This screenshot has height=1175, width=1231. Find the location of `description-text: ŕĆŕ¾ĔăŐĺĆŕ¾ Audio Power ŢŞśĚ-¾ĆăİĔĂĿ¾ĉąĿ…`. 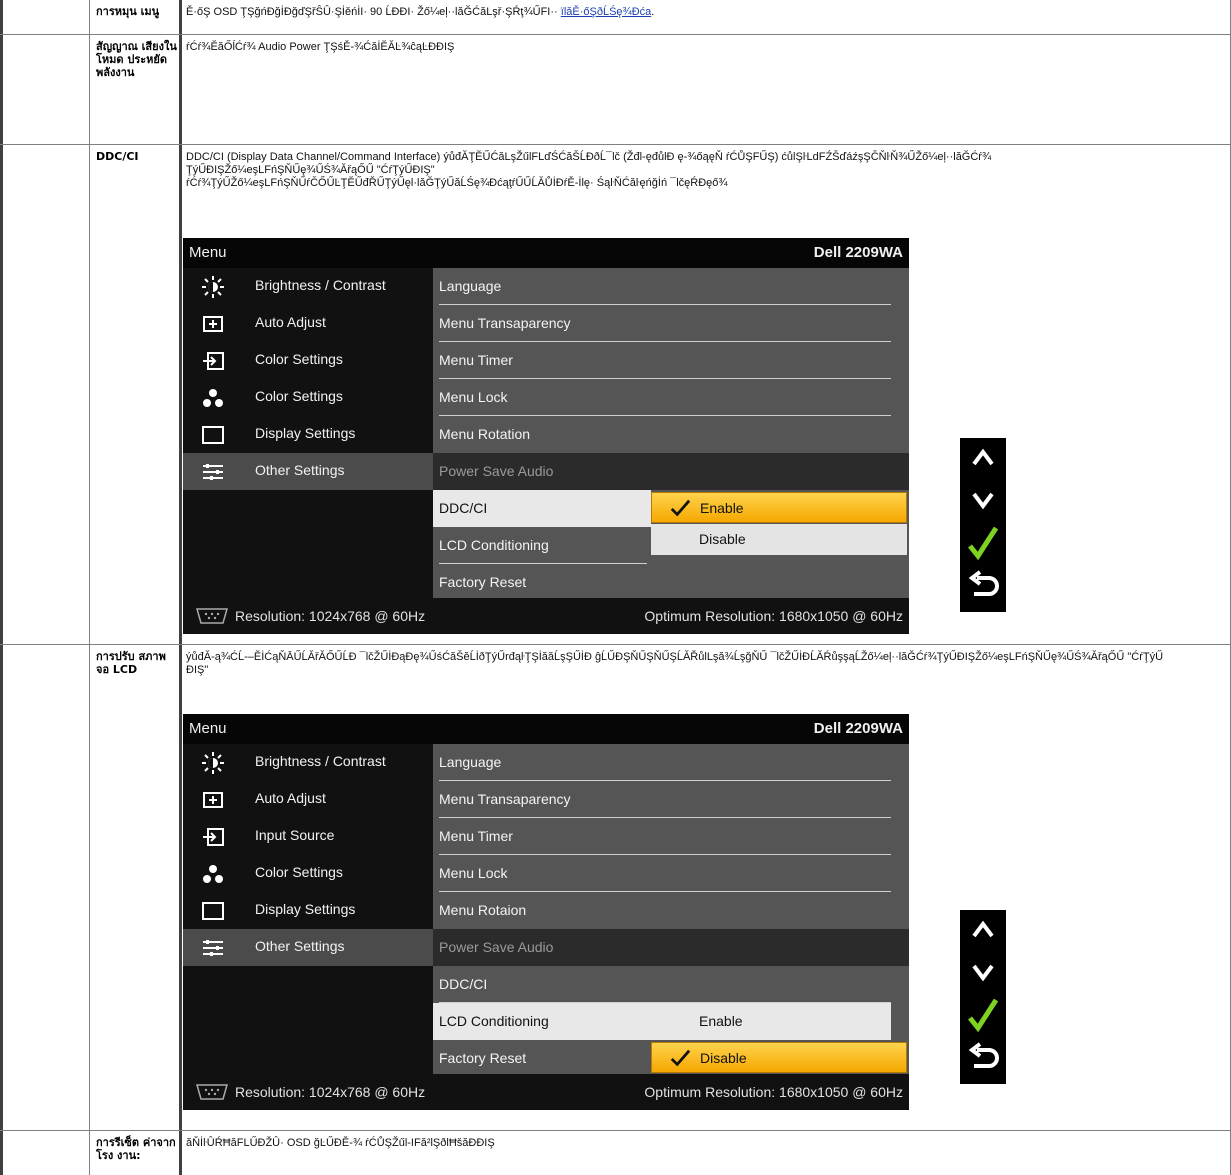

description-text: ŕĆŕ¾ĔăŐĺĆŕ¾ Audio Power ŢŞśĚ-¾ĆăİĔĂĿ¾ĉąĿ… is located at coordinates (320, 47).